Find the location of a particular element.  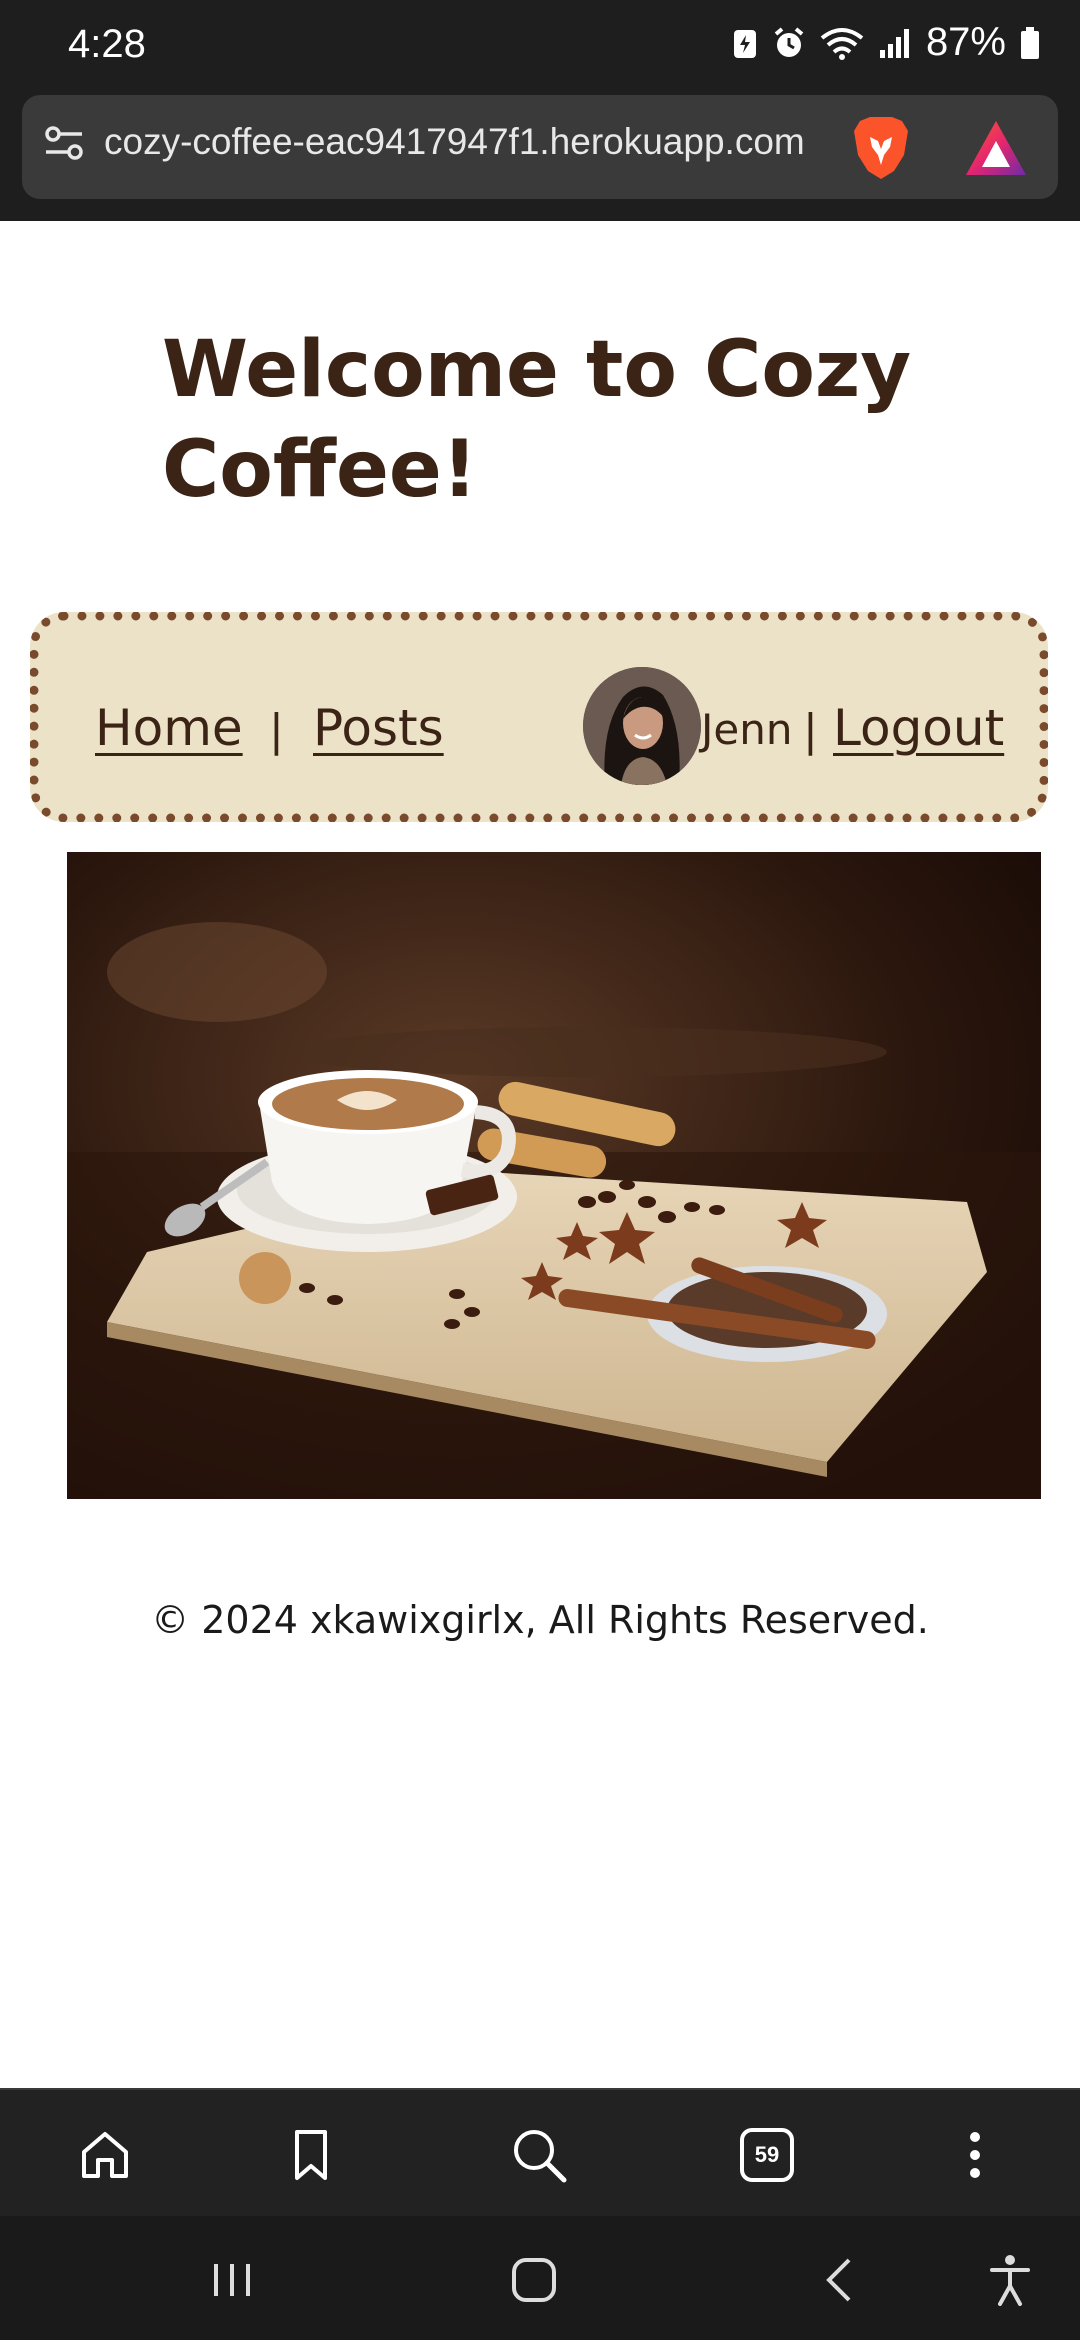

alarm-icon is located at coordinates (789, 41).